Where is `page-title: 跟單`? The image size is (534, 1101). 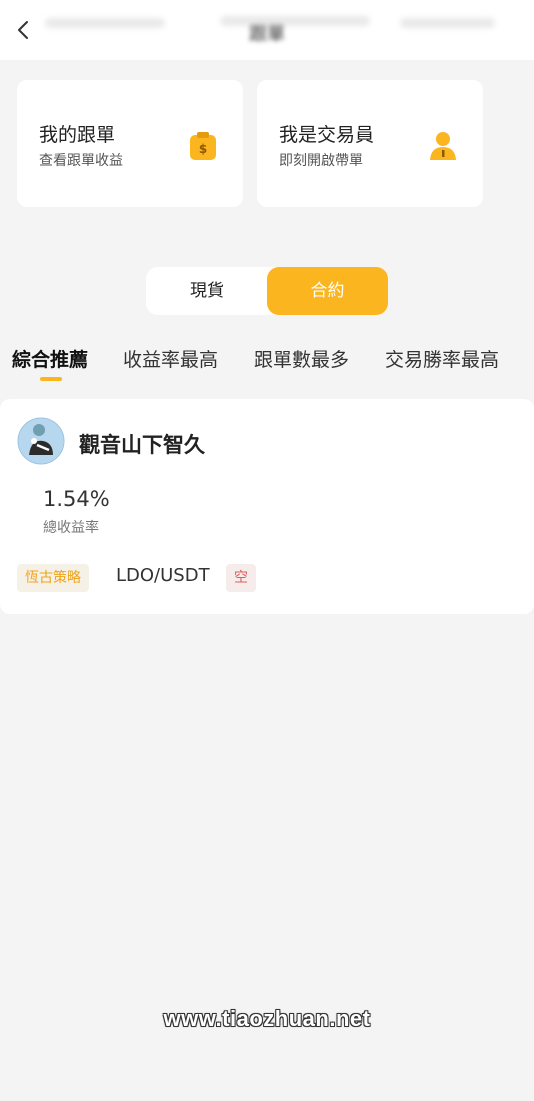
page-title: 跟單 is located at coordinates (267, 34).